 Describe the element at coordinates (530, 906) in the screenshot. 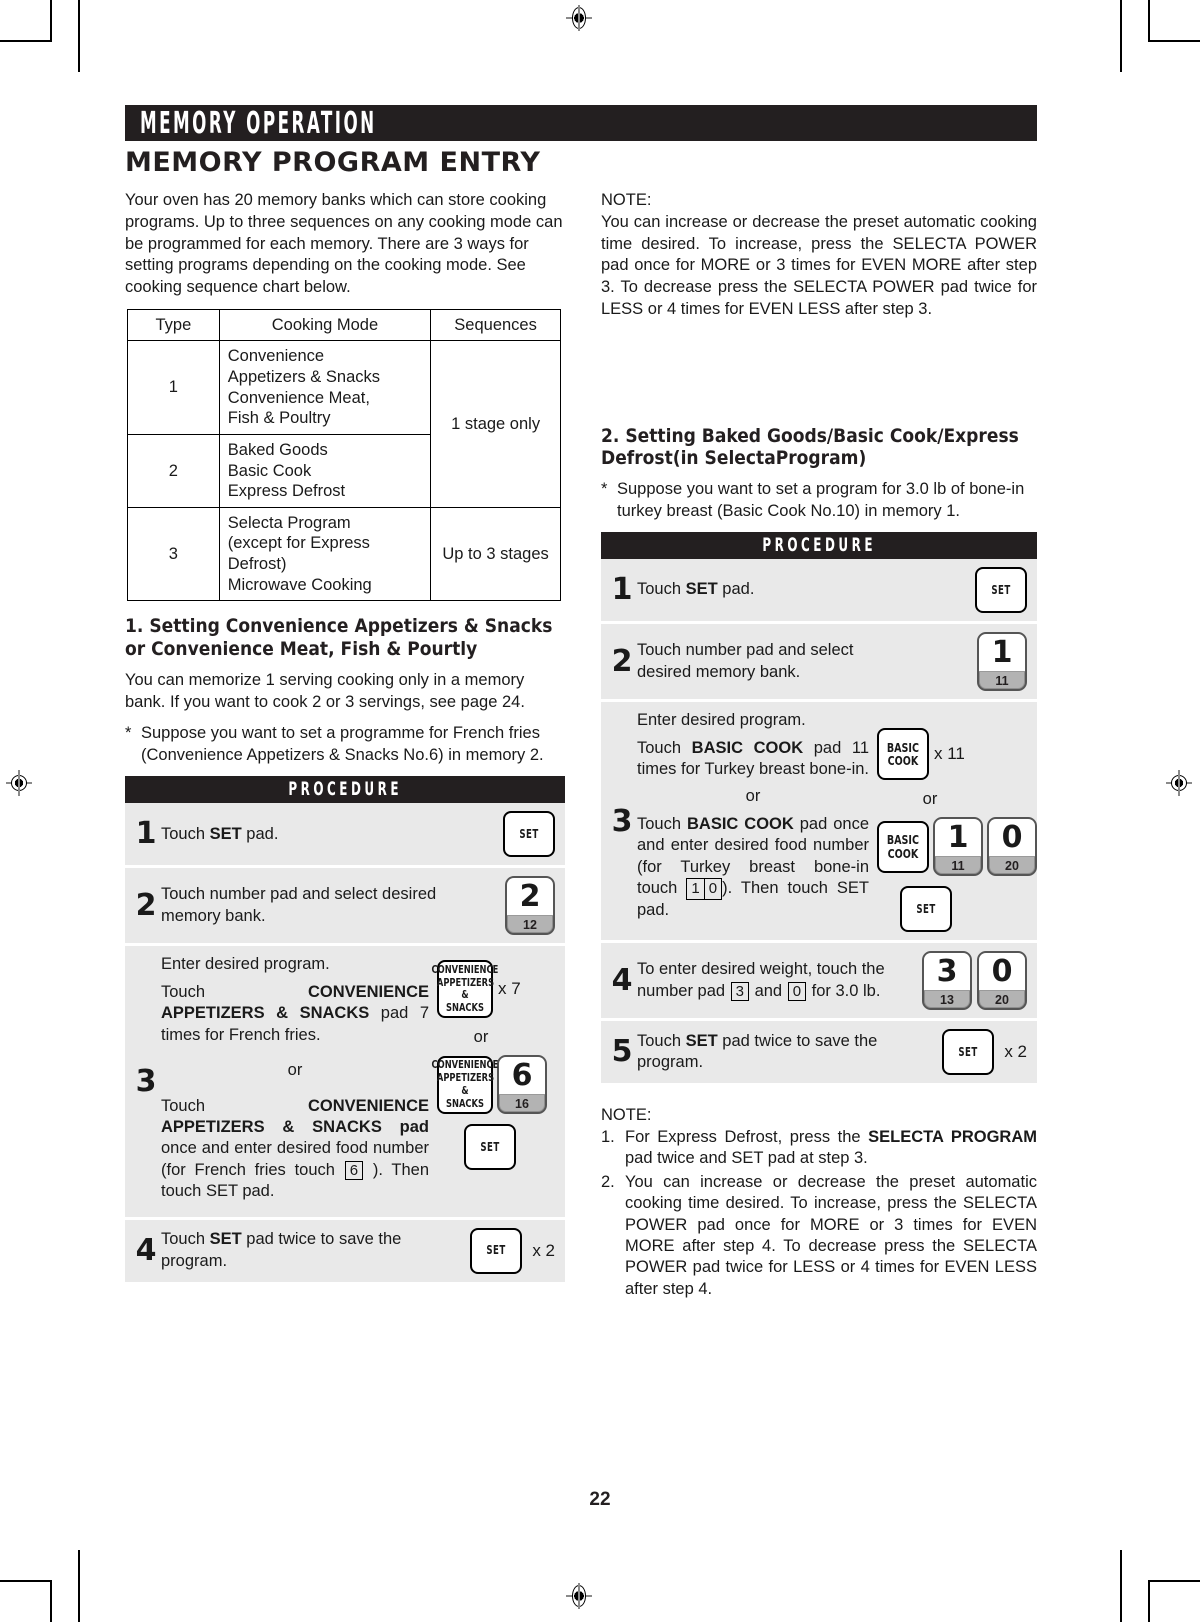

I see `number-pad-key: 2 12` at that location.